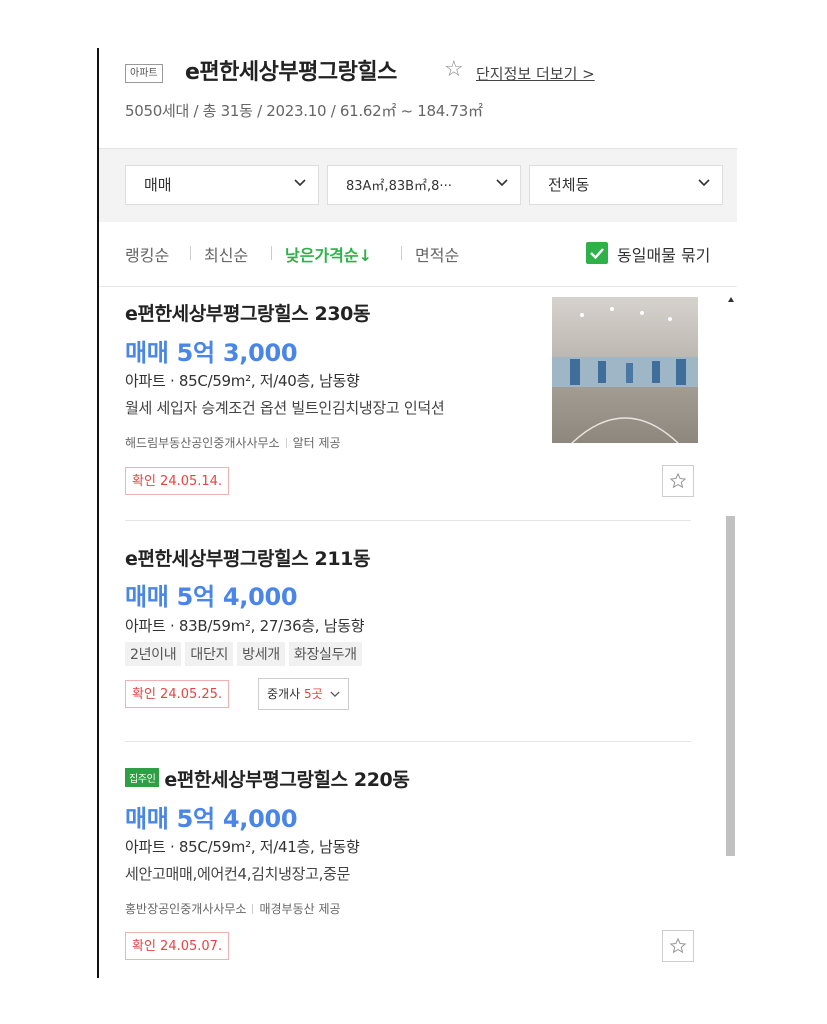 This screenshot has width=827, height=1024. I want to click on sort-latest: 최신순, so click(226, 254).